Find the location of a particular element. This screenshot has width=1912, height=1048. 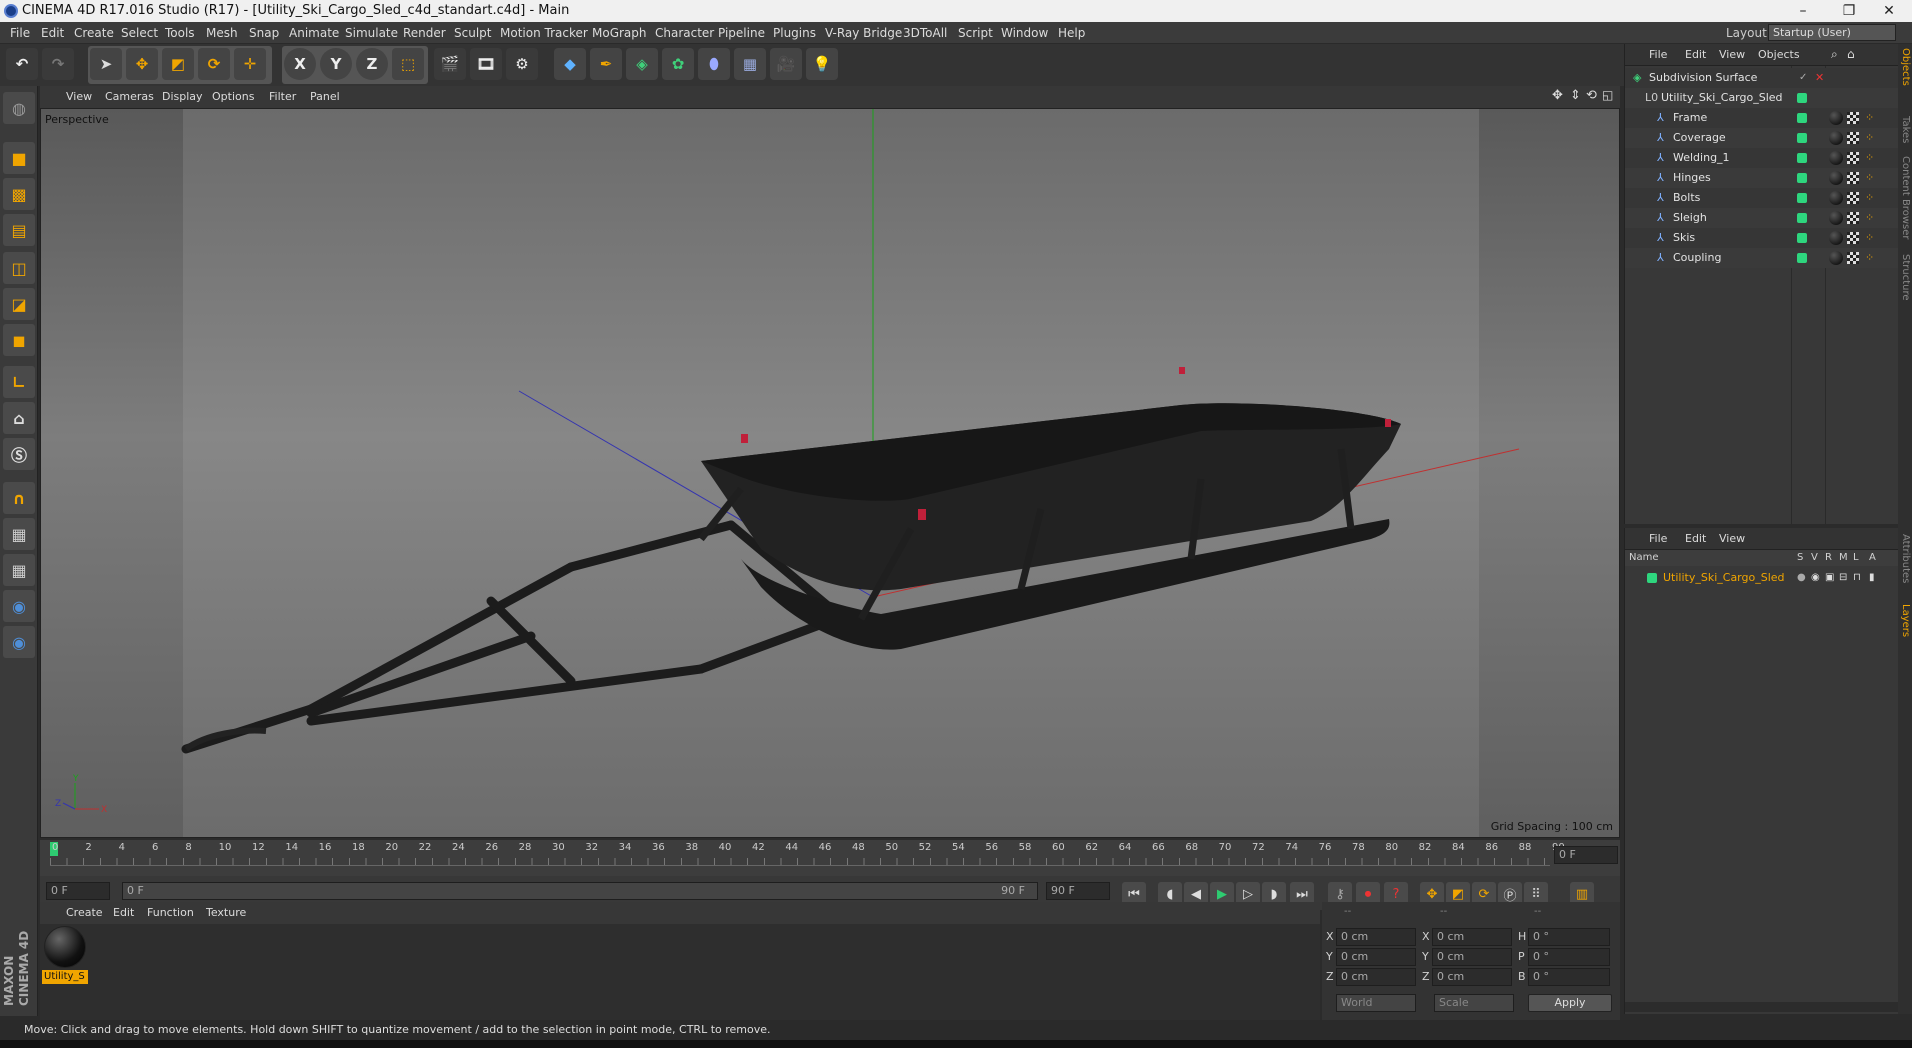

object-row: ◈ Subdivision Surface ✓ ✕ is located at coordinates (1762, 78).